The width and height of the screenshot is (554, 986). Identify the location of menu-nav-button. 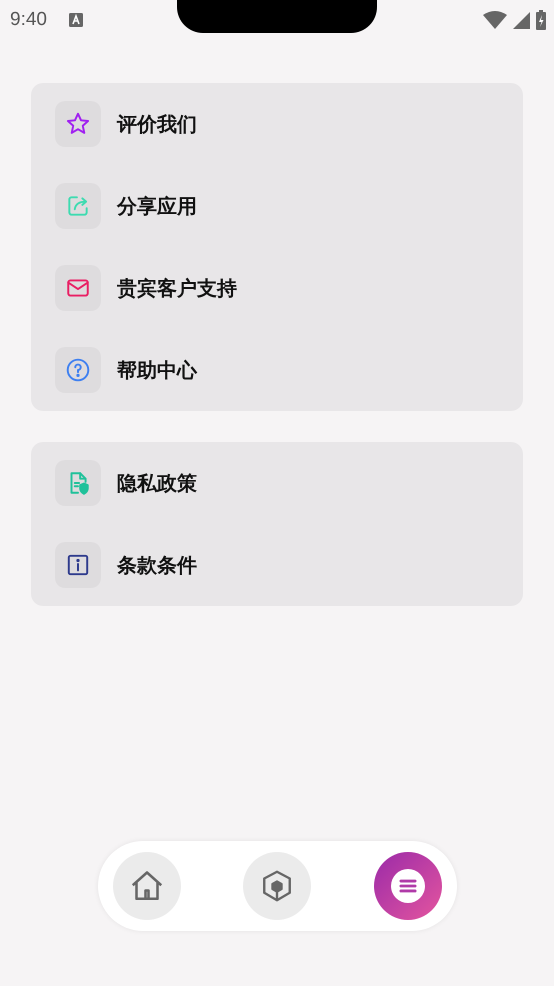
(408, 886).